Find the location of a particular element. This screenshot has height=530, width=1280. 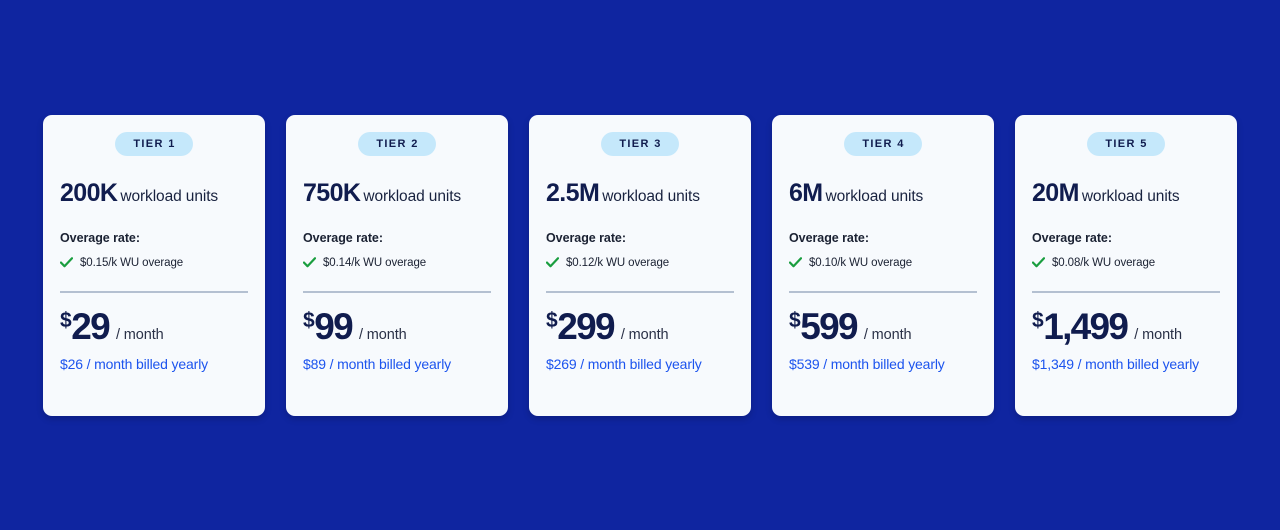

tier-badge: TIER 1 is located at coordinates (154, 143).